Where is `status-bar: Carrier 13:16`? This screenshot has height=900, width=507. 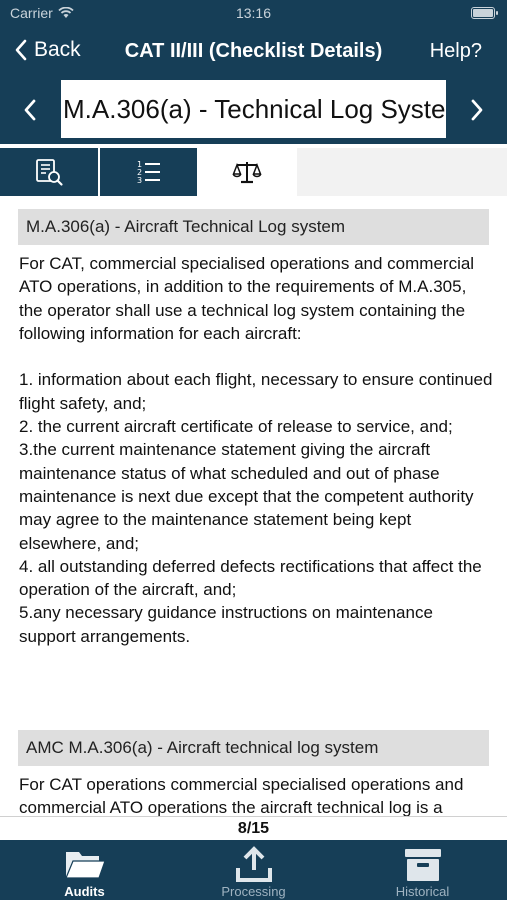
status-bar: Carrier 13:16 is located at coordinates (253, 15).